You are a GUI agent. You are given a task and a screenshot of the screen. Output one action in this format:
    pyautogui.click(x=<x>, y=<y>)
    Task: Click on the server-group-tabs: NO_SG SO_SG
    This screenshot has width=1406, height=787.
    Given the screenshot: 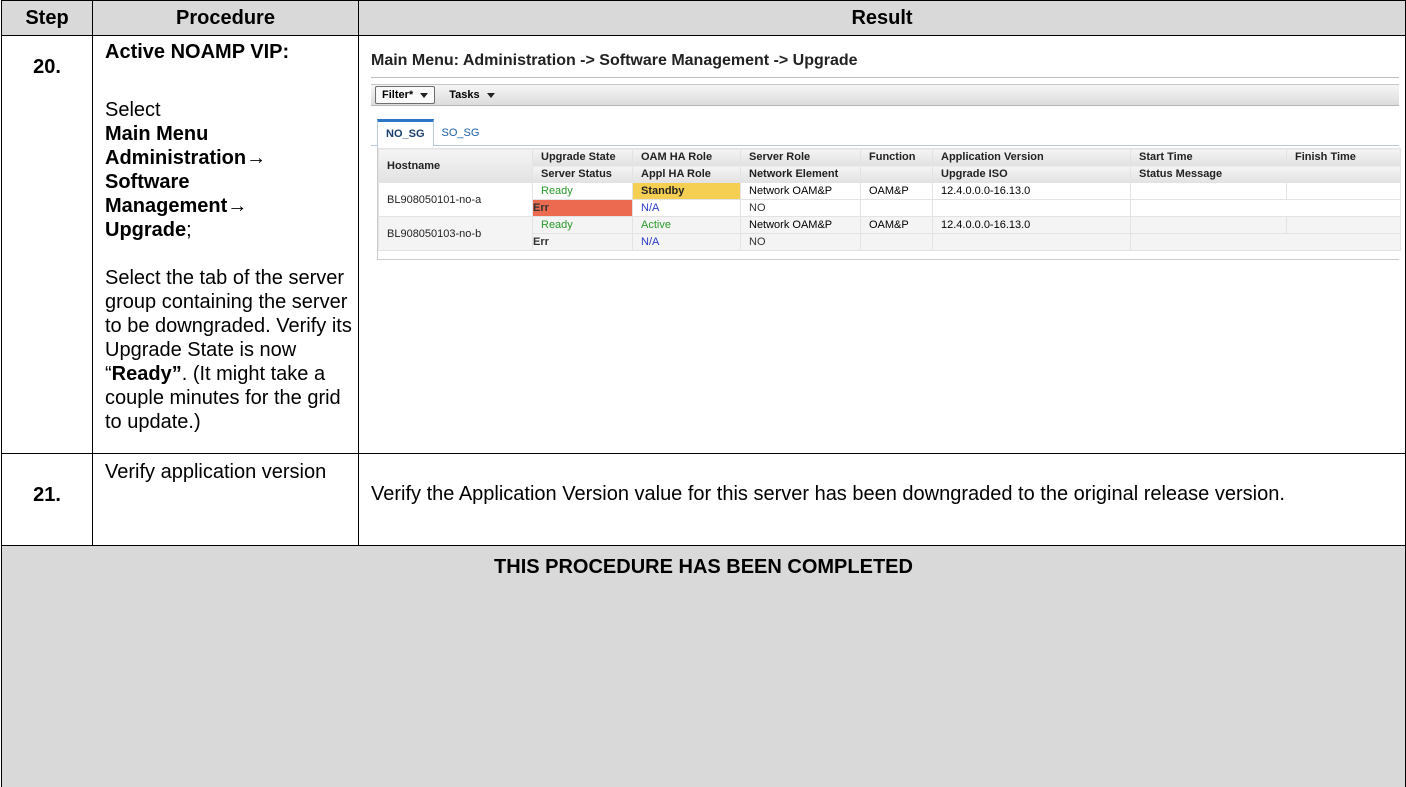 What is the action you would take?
    pyautogui.click(x=885, y=132)
    